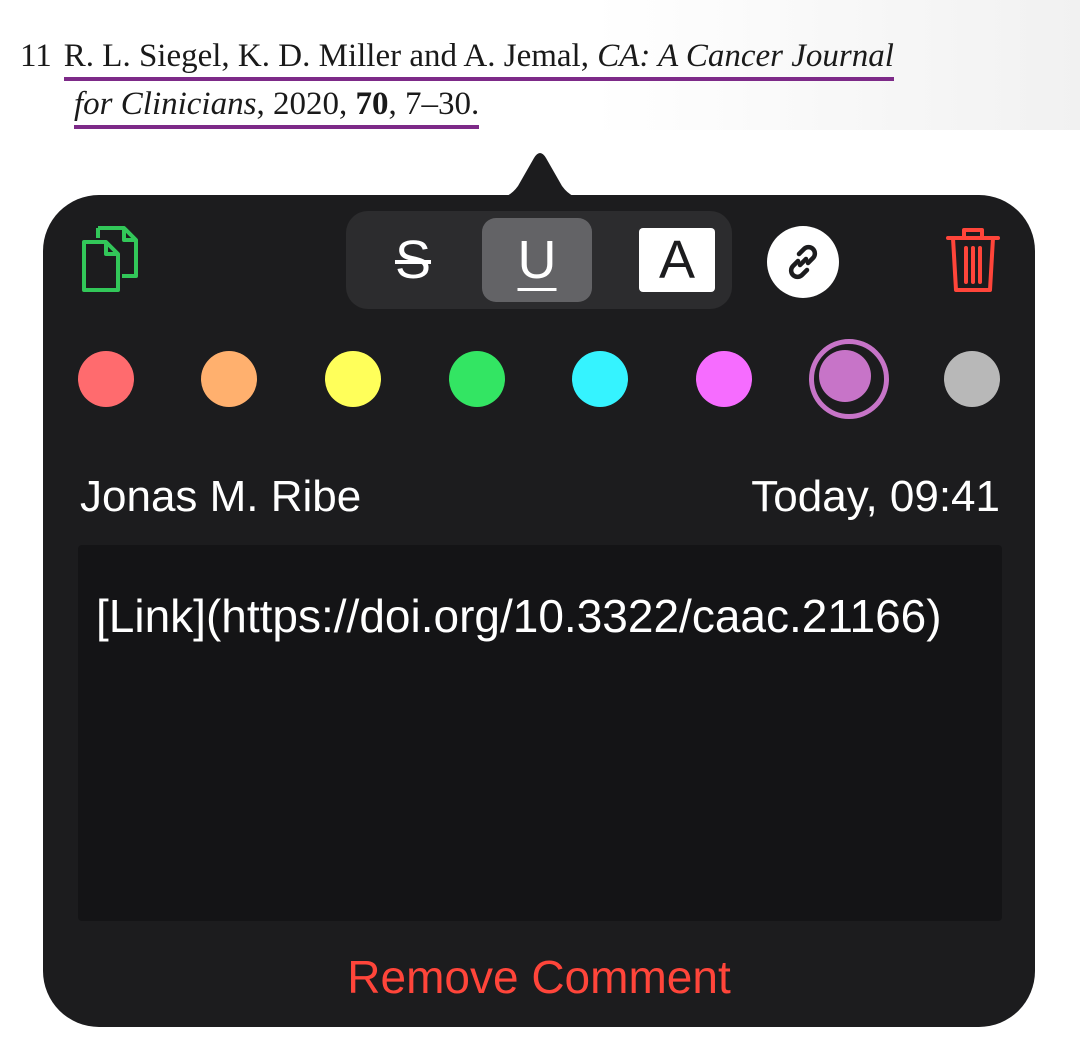  Describe the element at coordinates (973, 260) in the screenshot. I see `trash-icon` at that location.